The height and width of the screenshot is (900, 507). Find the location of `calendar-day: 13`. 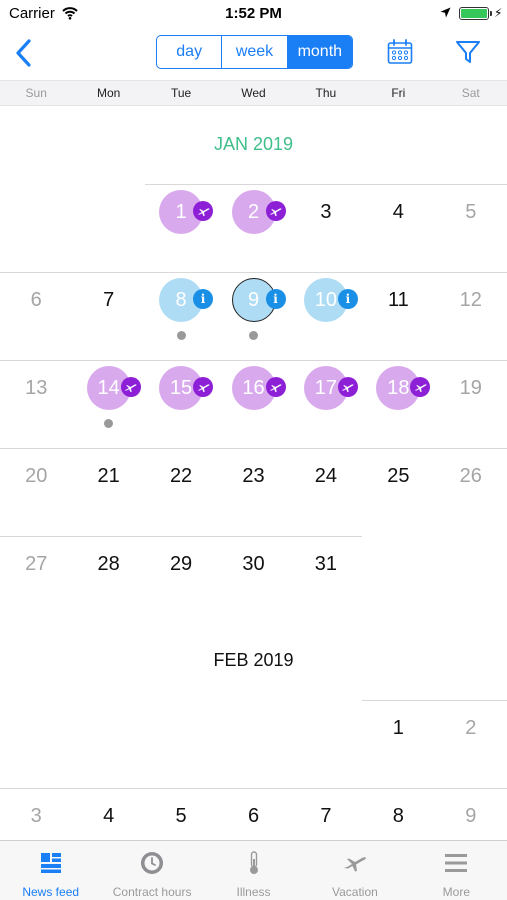

calendar-day: 13 is located at coordinates (36, 388).